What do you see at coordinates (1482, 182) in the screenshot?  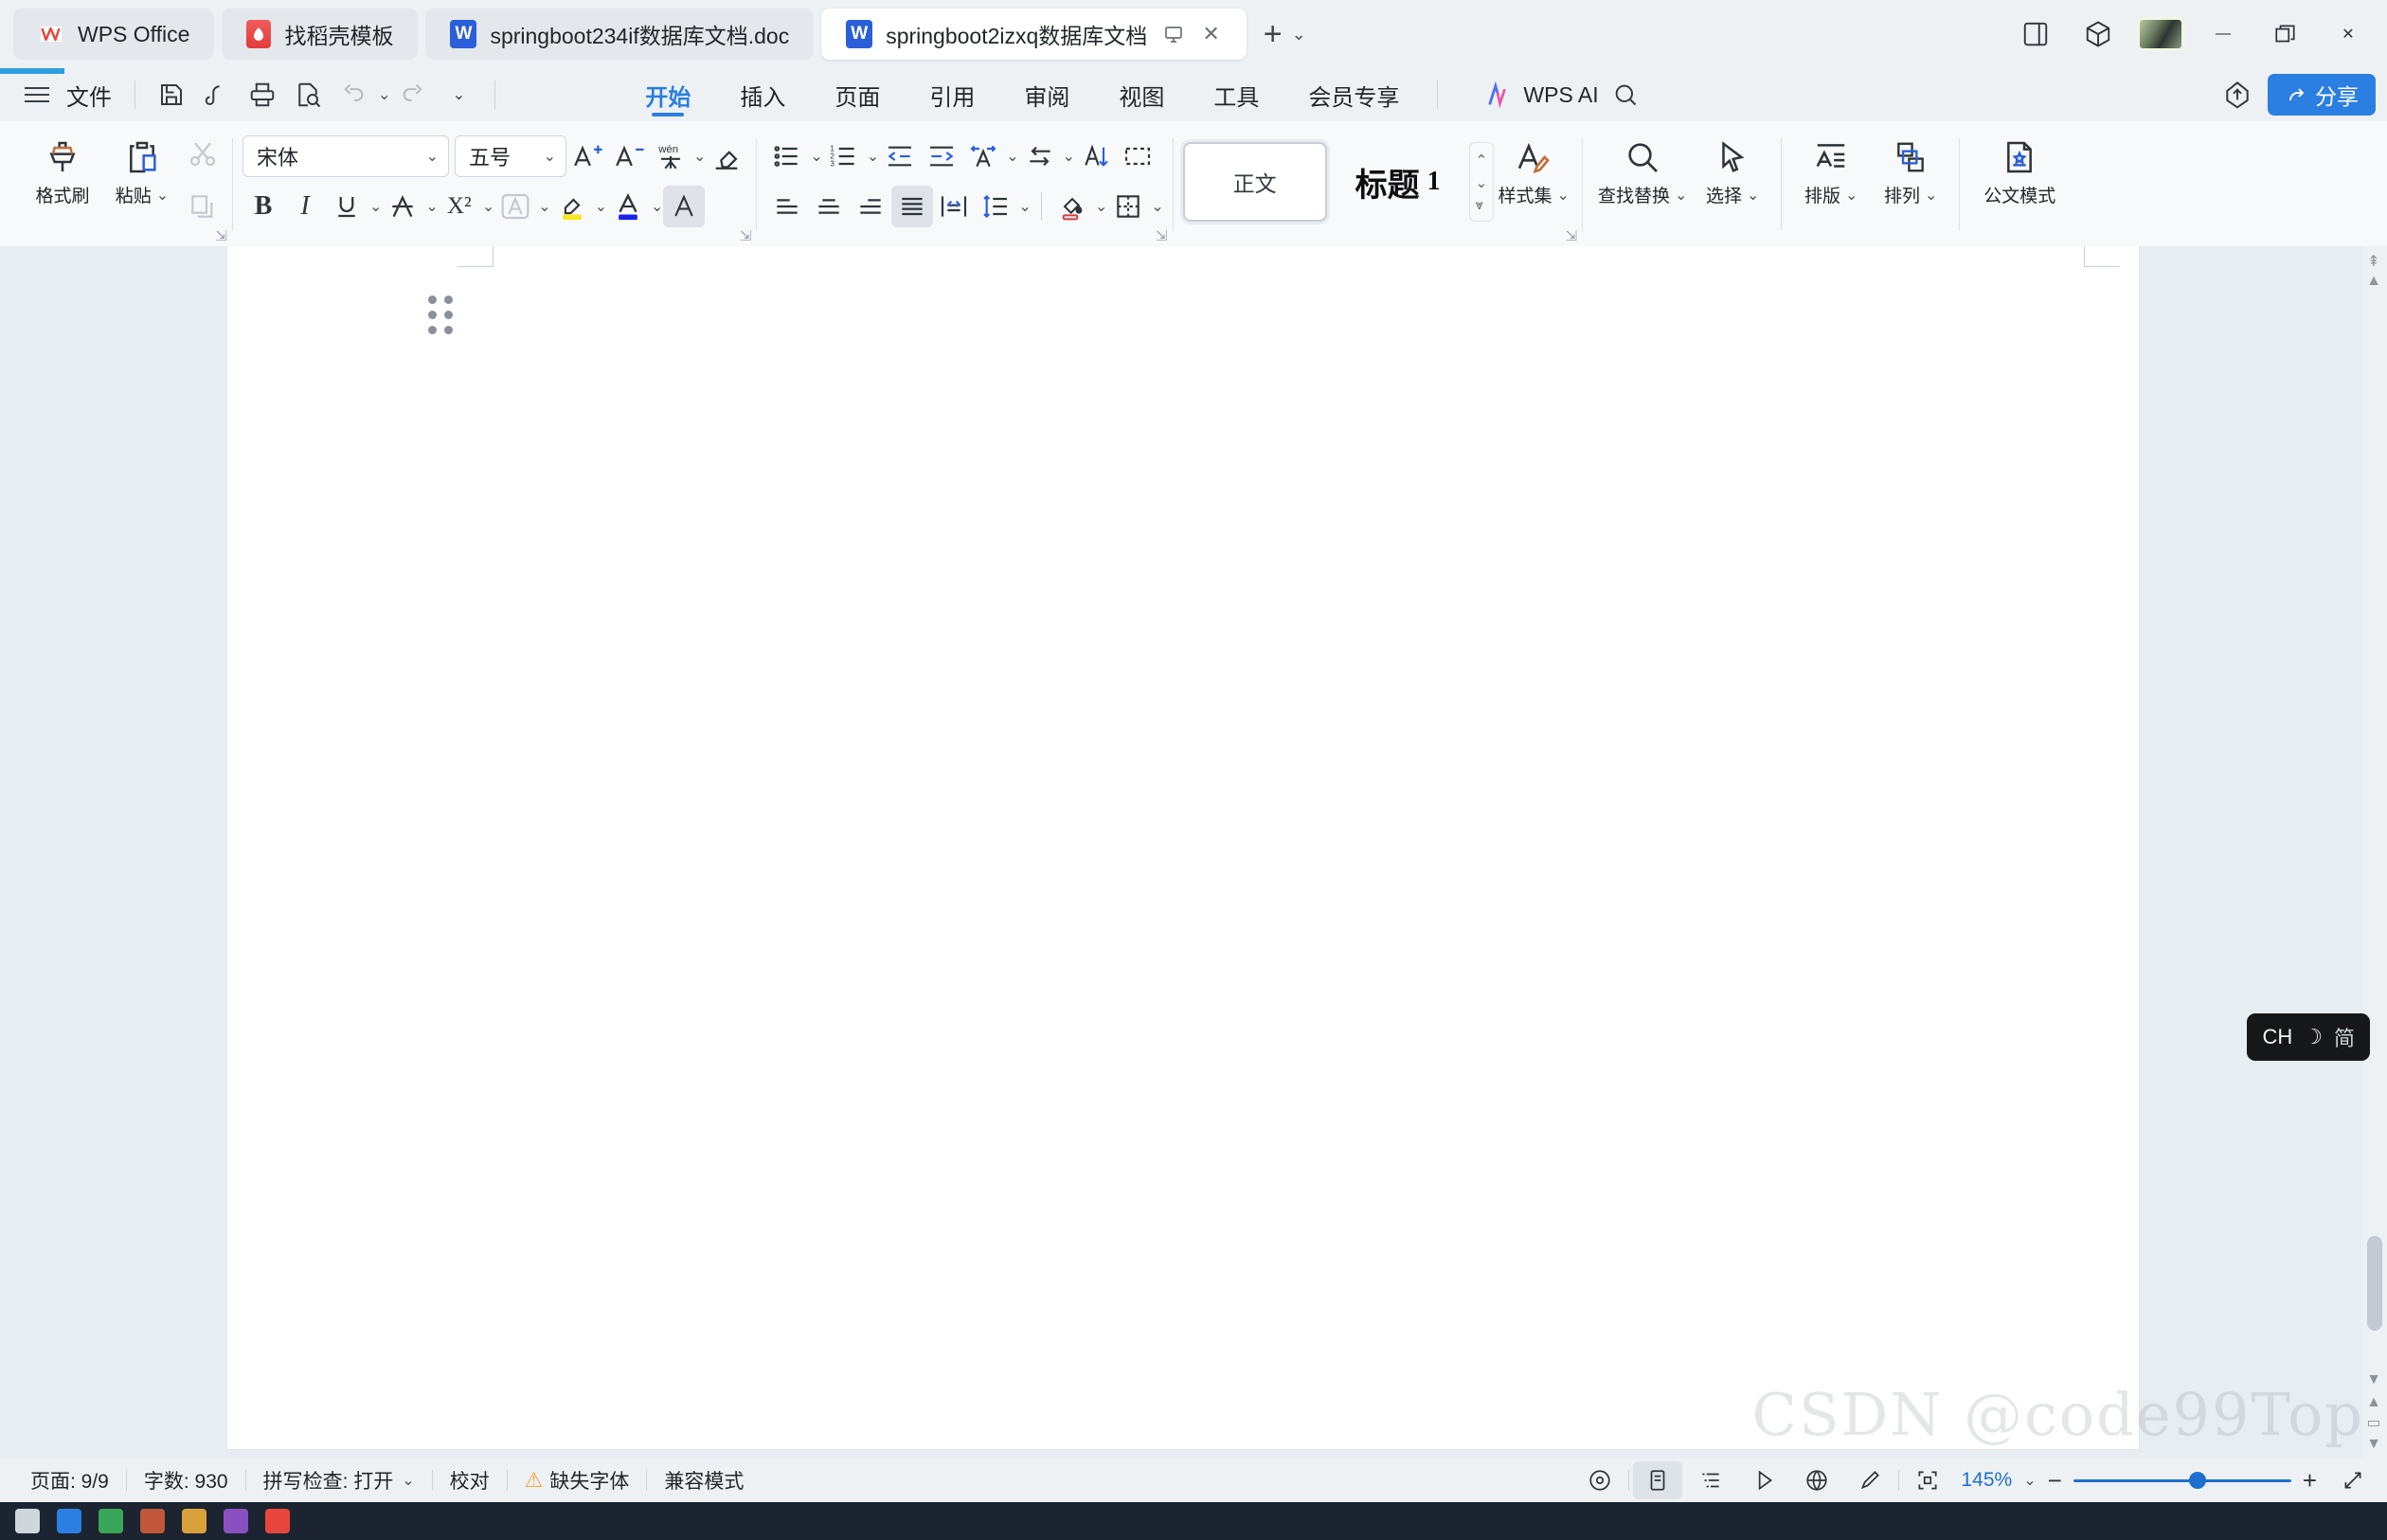 I see `styles-scroll-down-button: ⌄` at bounding box center [1482, 182].